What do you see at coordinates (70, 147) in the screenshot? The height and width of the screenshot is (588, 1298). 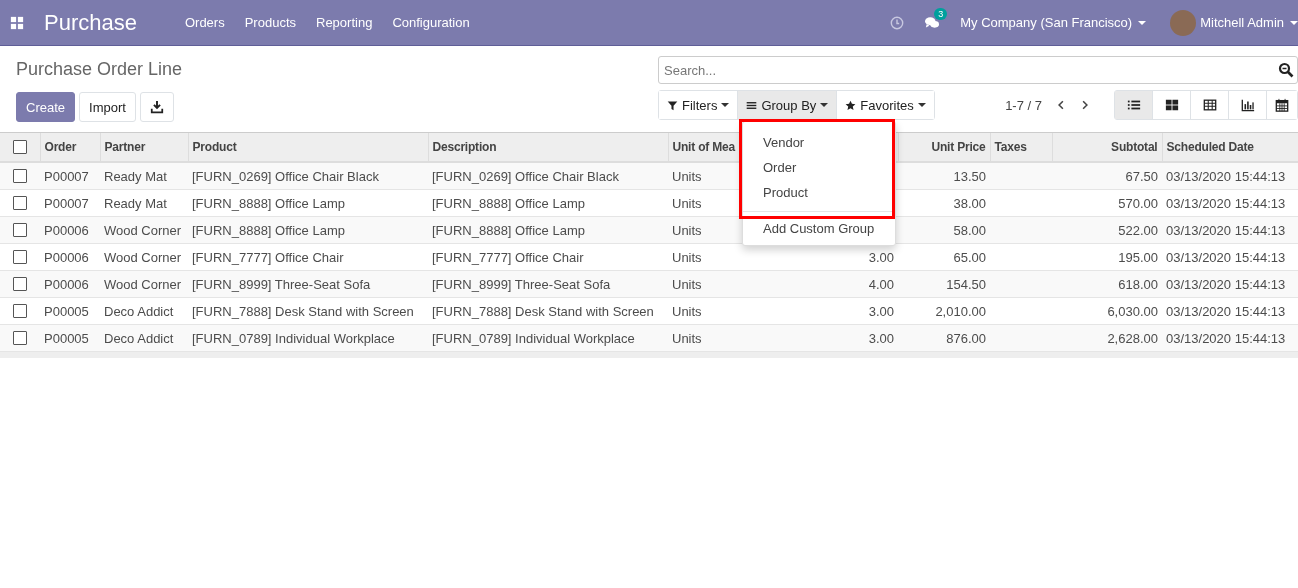 I see `column-header: Order` at bounding box center [70, 147].